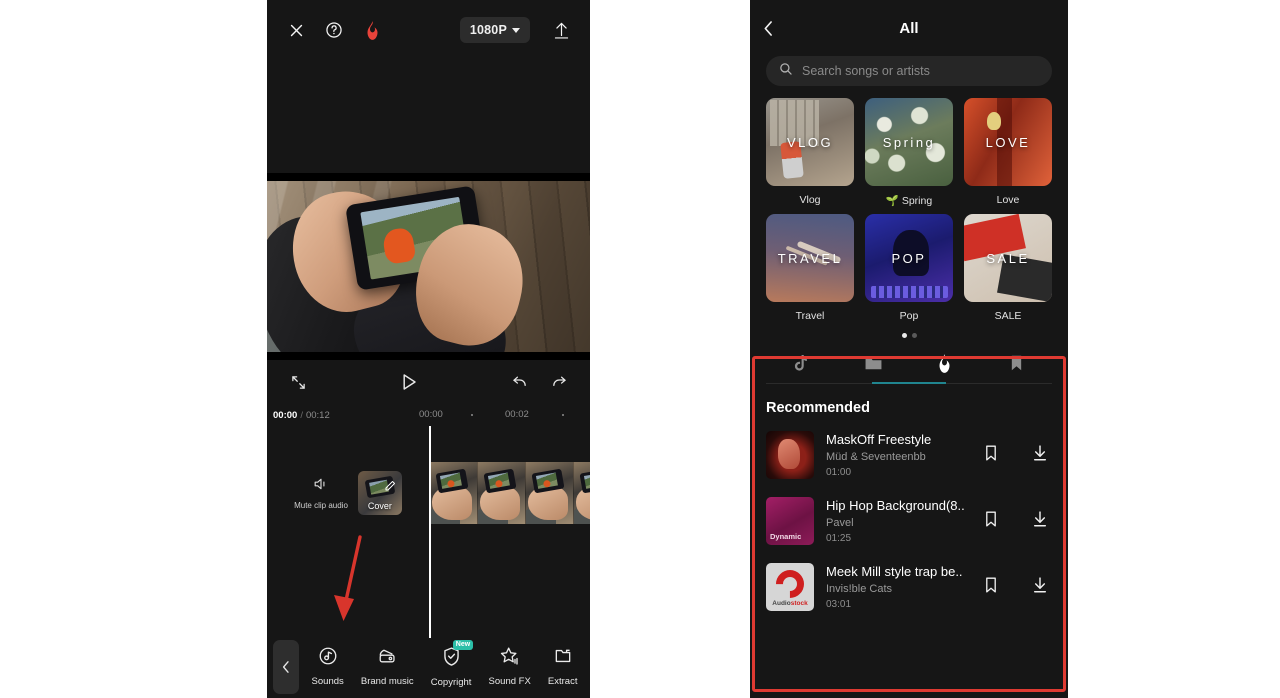  I want to click on upload-icon, so click(561, 30).